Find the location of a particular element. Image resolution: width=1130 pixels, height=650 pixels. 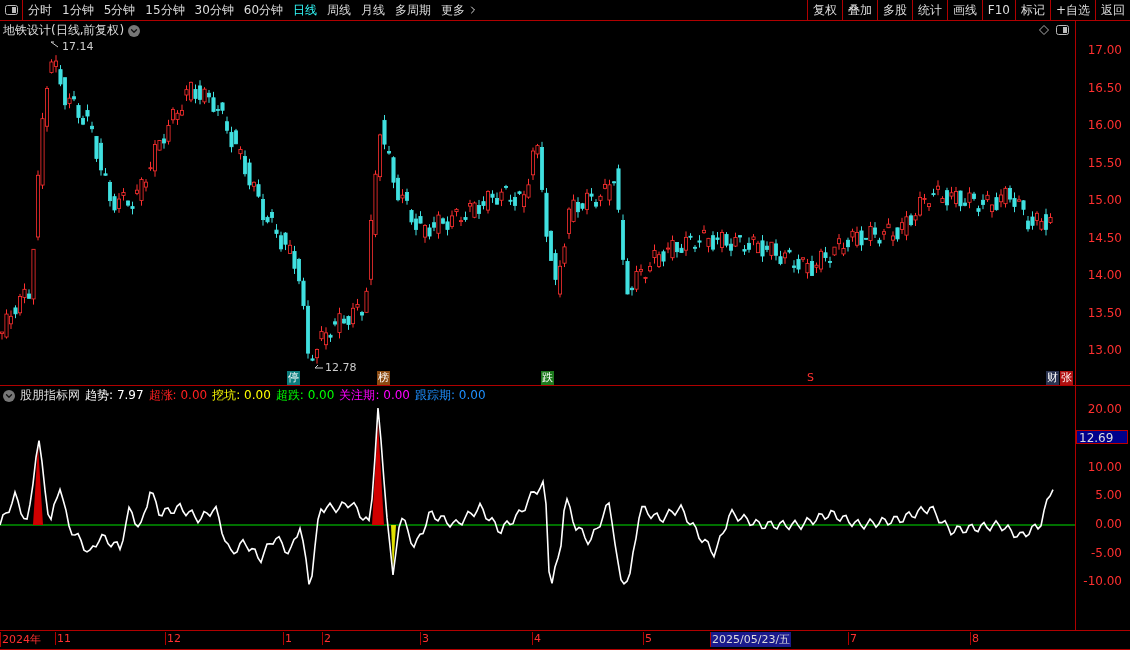

diamond-icon is located at coordinates (1044, 30).